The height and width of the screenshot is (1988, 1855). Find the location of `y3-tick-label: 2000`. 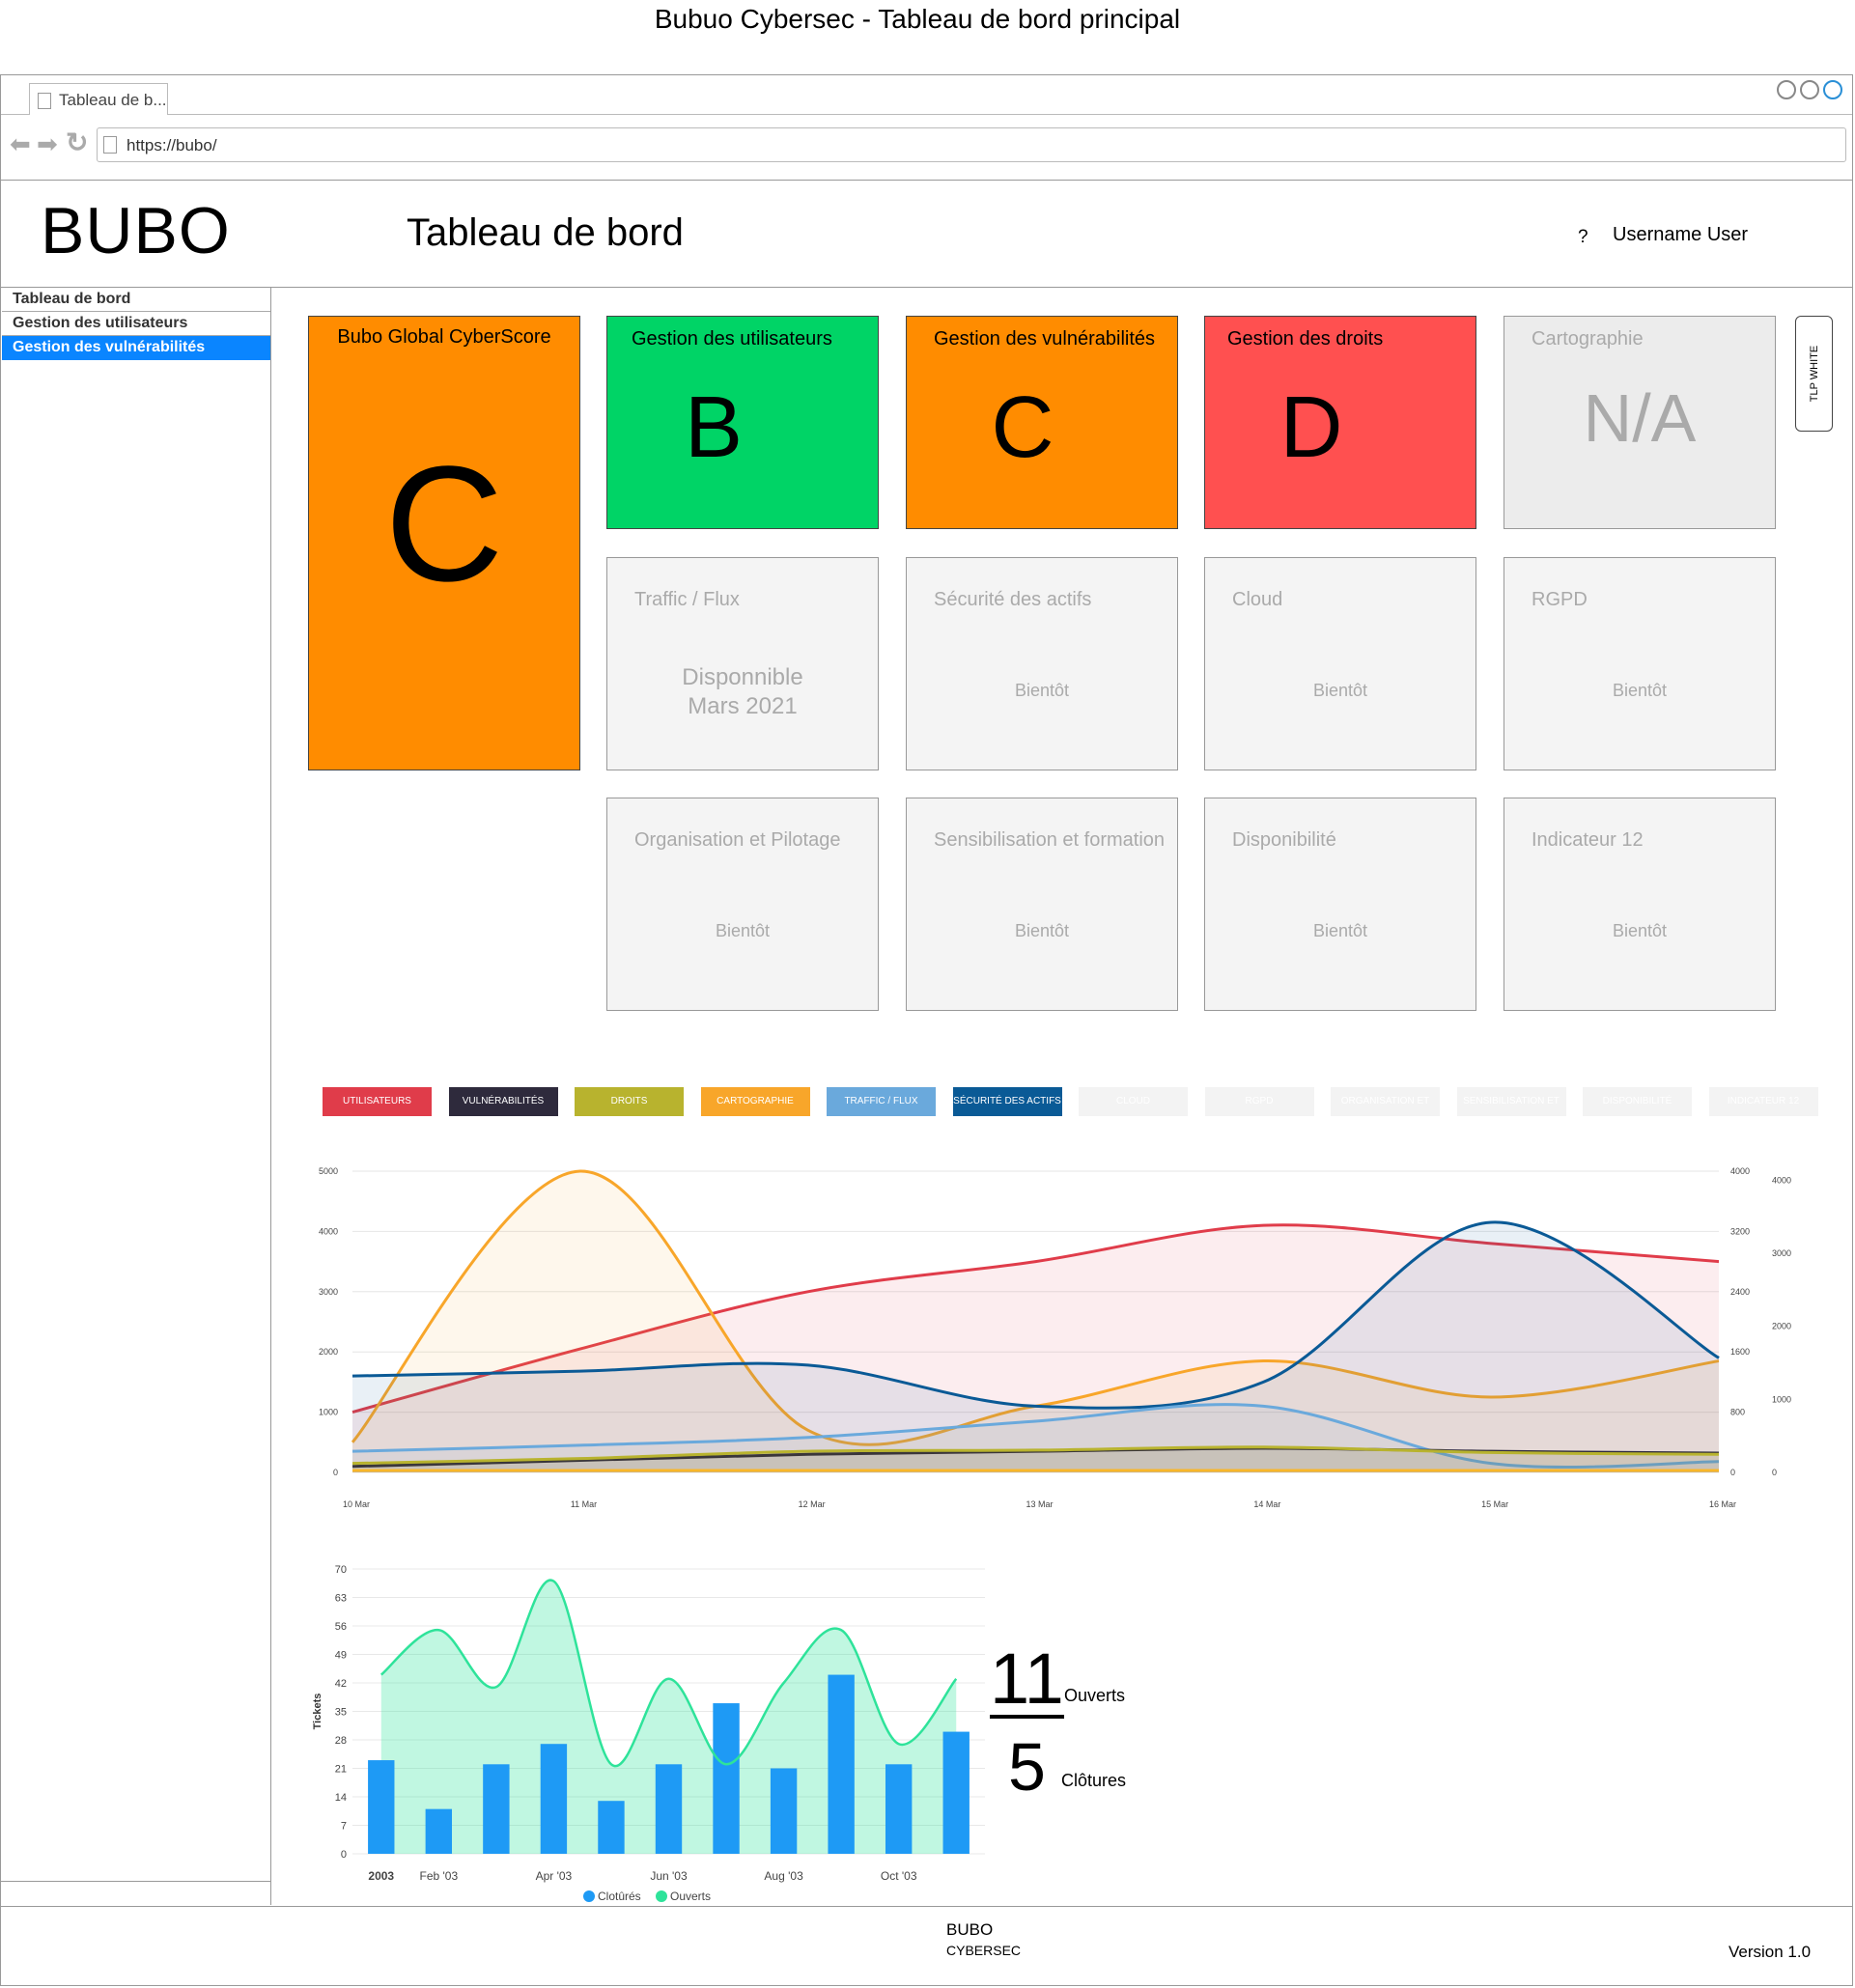

y3-tick-label: 2000 is located at coordinates (1782, 1327).